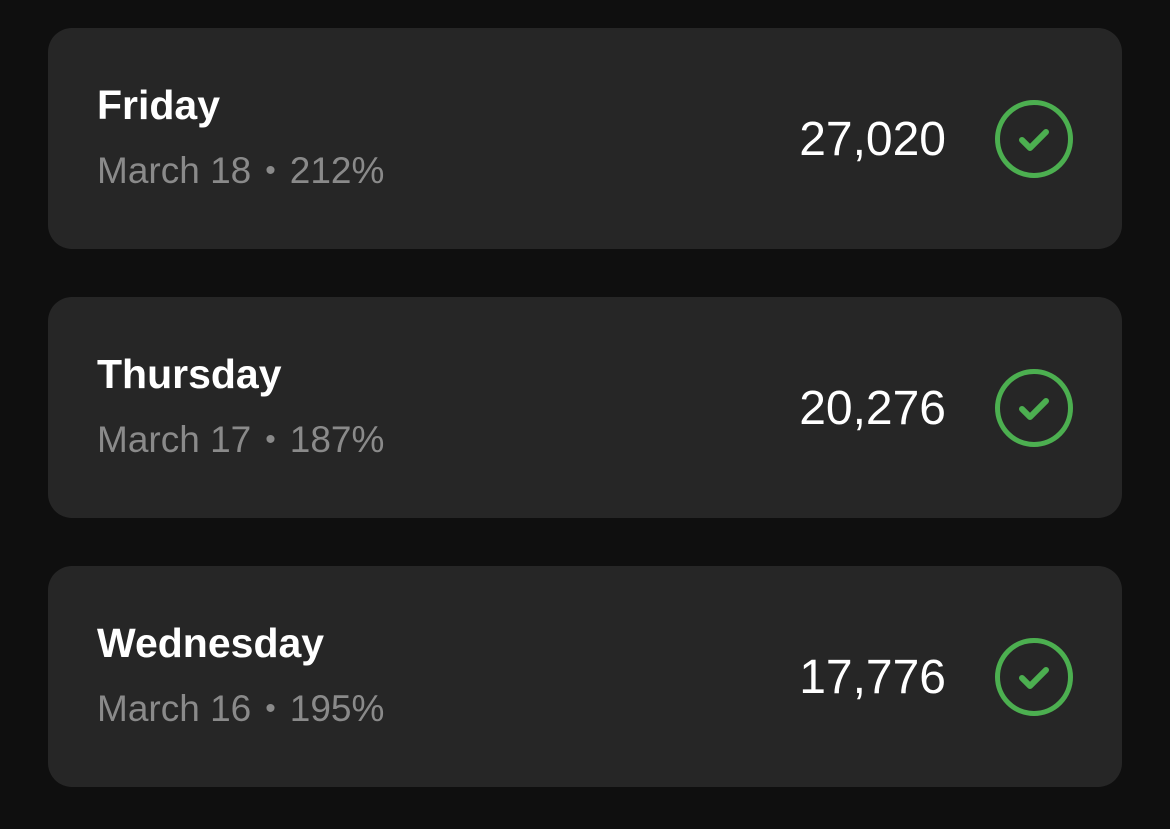  I want to click on day-subtitle: March 17 • 187%, so click(240, 439).